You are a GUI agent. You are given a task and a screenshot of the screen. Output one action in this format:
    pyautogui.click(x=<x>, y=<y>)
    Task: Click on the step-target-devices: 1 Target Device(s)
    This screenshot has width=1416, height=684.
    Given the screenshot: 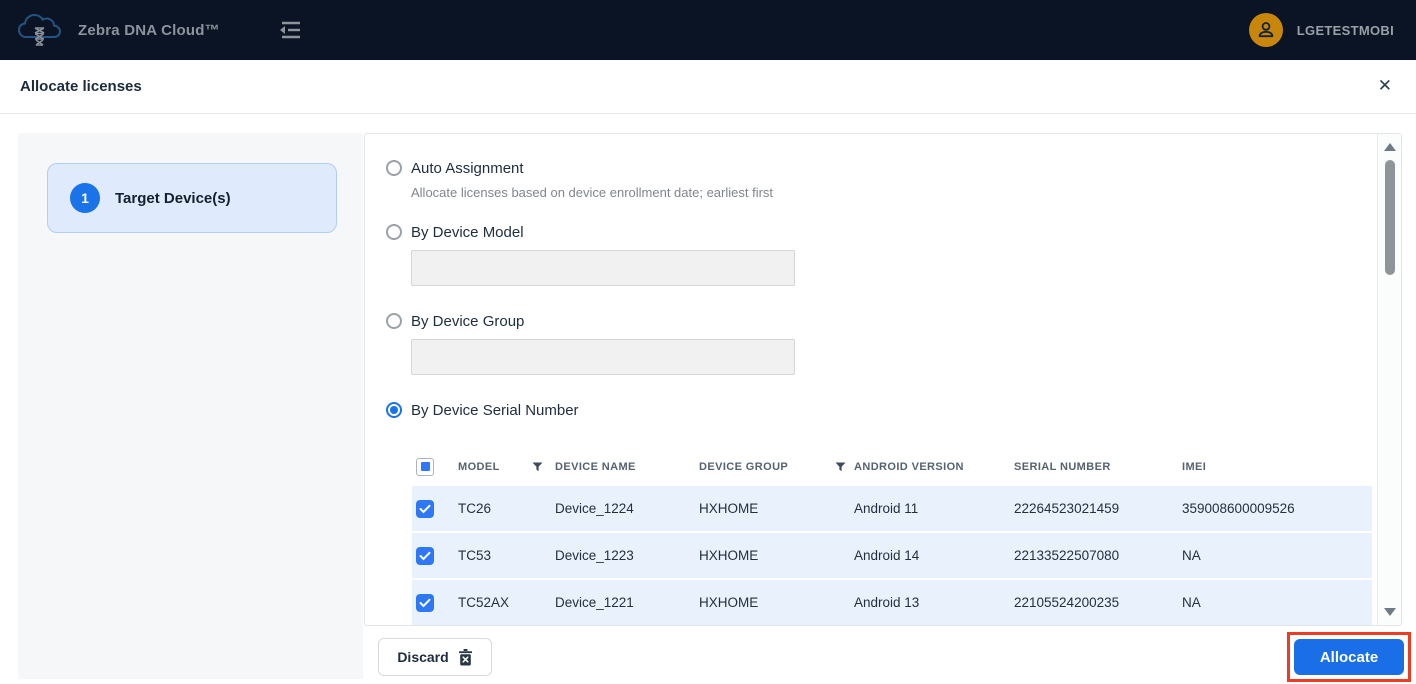 What is the action you would take?
    pyautogui.click(x=192, y=198)
    